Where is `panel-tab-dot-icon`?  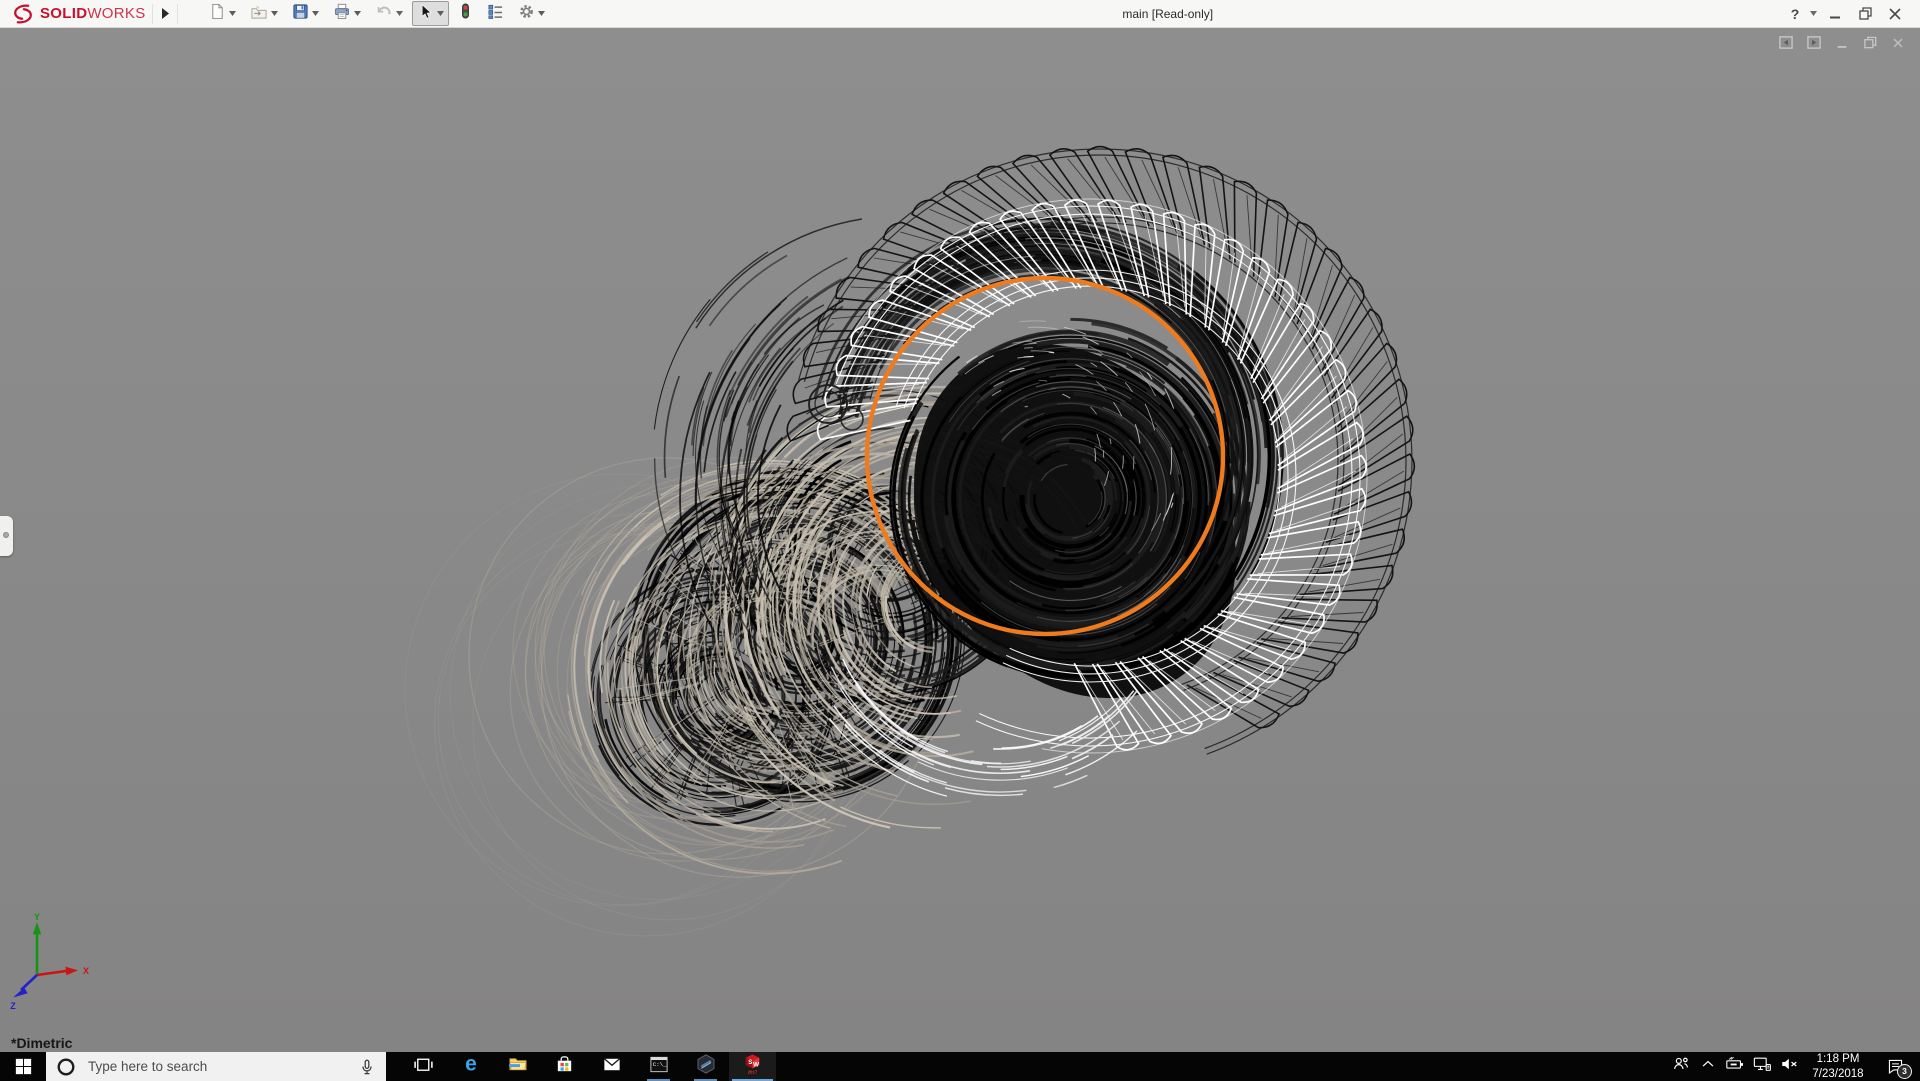 panel-tab-dot-icon is located at coordinates (6, 535).